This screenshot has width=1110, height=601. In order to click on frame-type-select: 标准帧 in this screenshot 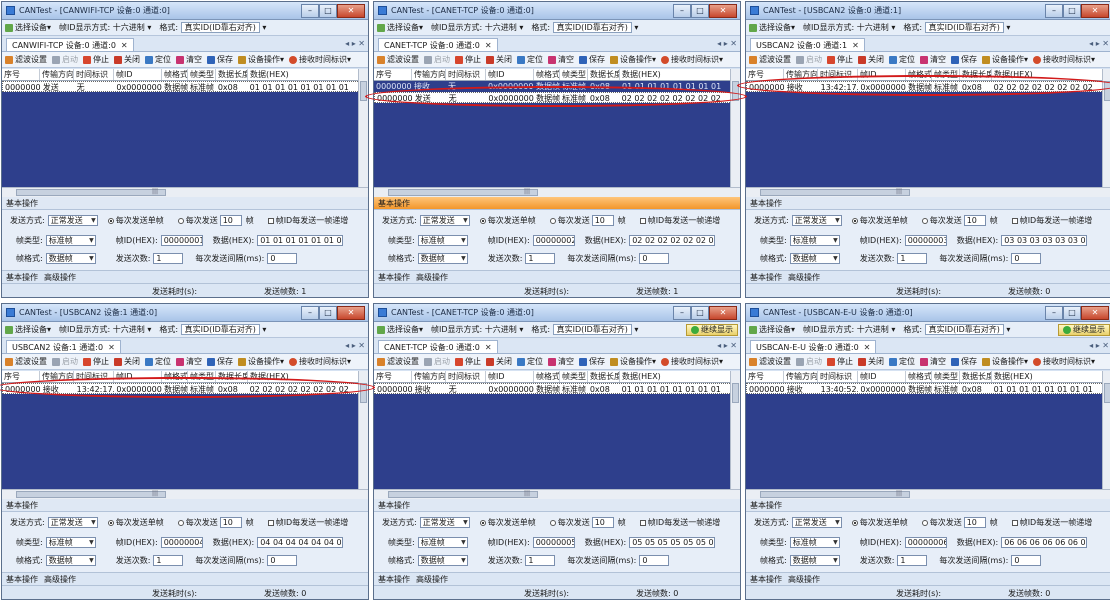, I will do `click(442, 240)`.